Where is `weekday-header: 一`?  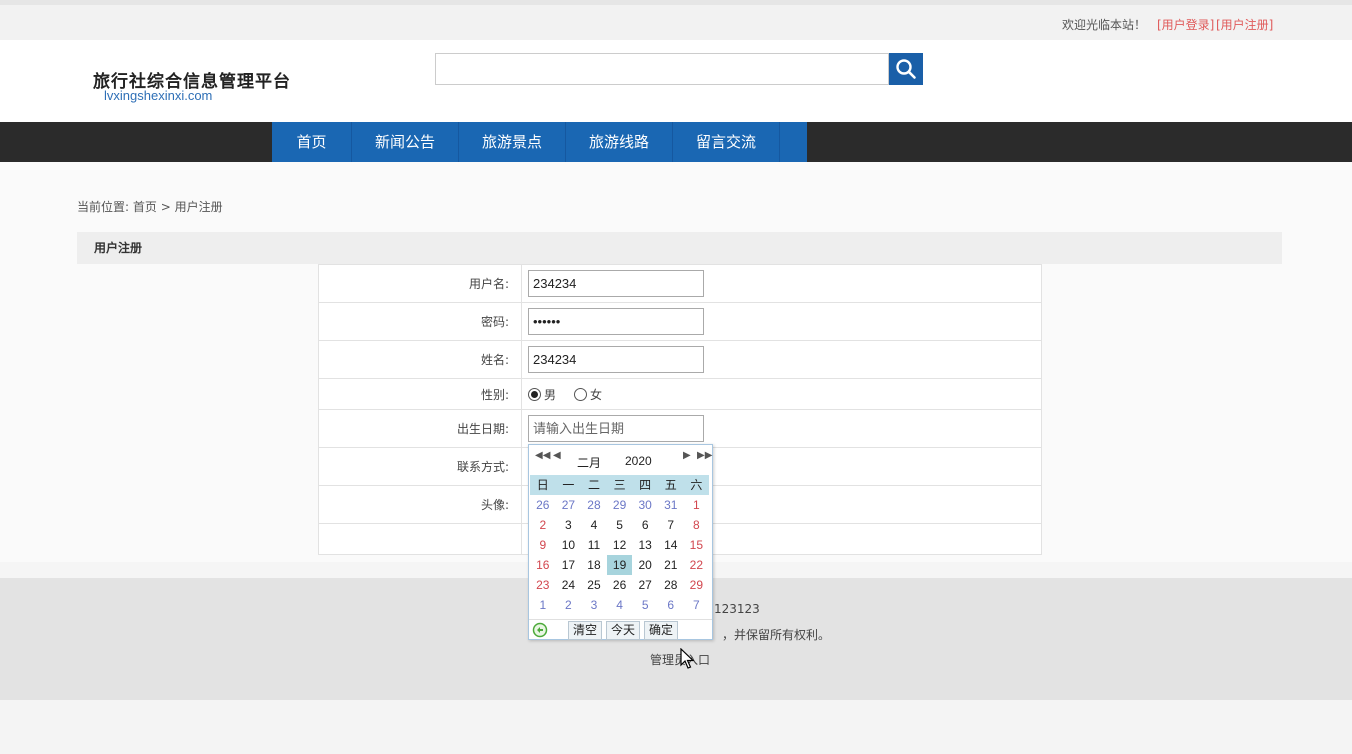
weekday-header: 一 is located at coordinates (568, 485).